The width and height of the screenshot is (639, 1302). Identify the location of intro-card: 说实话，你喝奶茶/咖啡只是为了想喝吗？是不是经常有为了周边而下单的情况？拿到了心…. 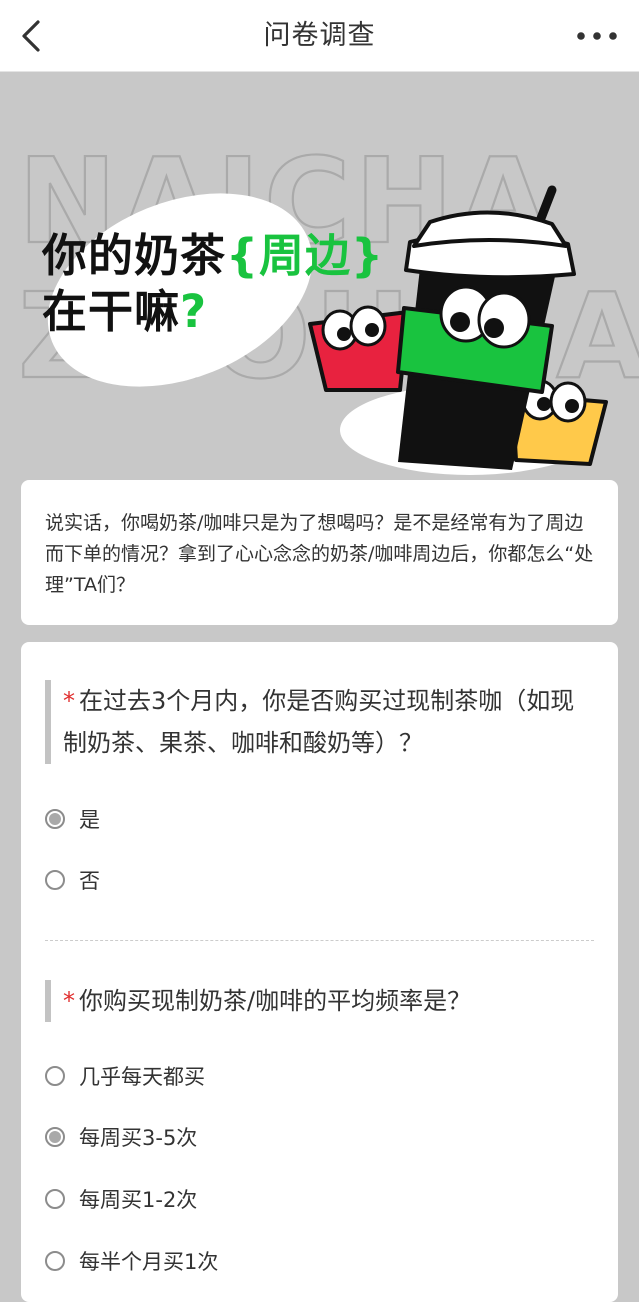
(319, 552).